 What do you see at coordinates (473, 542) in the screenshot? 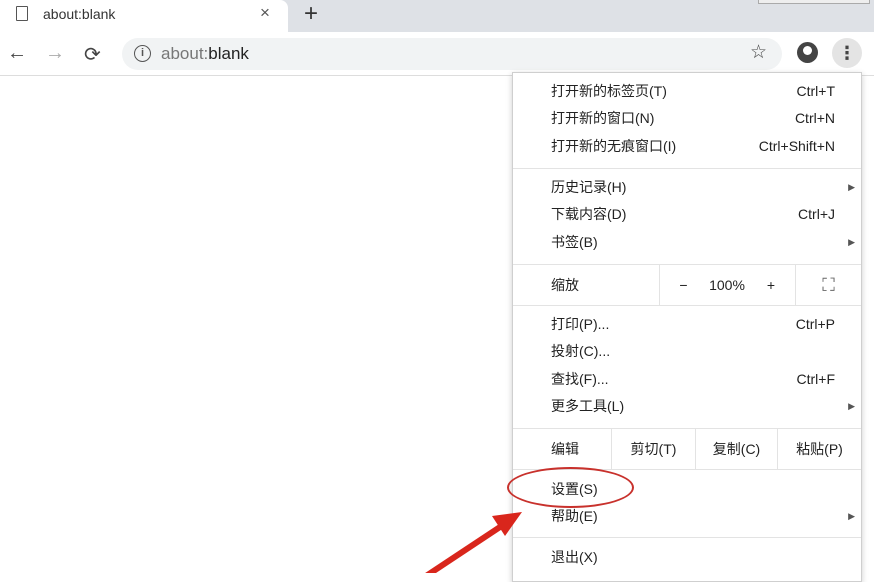
I see `red-arrow-annotation` at bounding box center [473, 542].